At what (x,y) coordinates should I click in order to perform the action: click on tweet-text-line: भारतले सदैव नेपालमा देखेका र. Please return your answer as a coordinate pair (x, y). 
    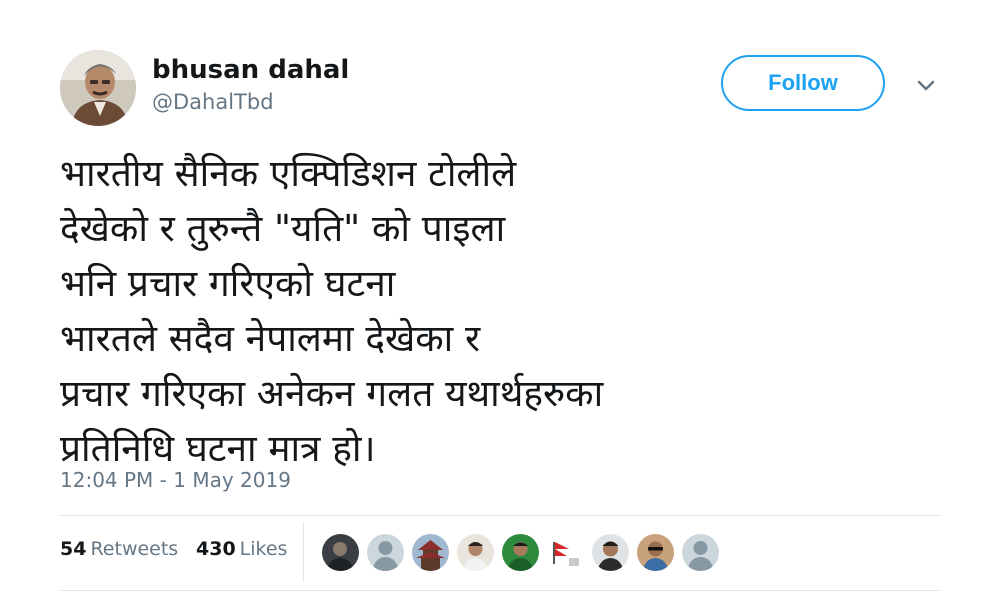
    Looking at the image, I should click on (270, 338).